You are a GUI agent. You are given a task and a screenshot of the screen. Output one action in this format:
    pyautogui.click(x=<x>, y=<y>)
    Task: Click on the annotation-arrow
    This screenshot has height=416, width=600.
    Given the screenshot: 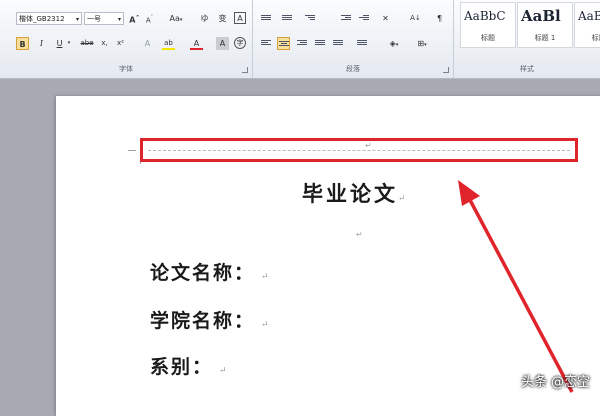 What is the action you would take?
    pyautogui.click(x=516, y=286)
    